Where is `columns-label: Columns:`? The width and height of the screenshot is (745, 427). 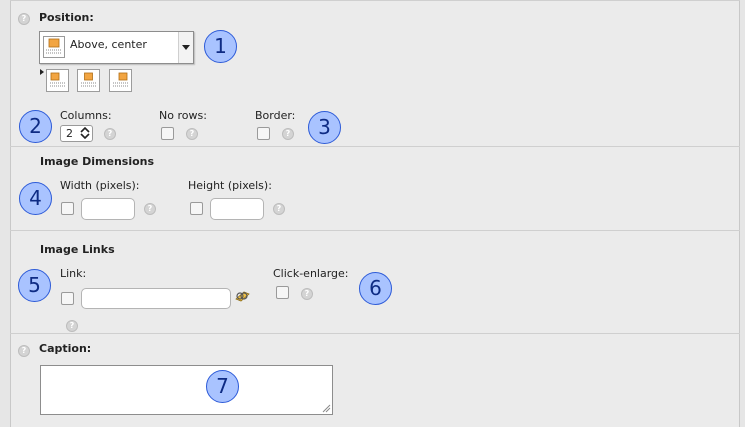
columns-label: Columns: is located at coordinates (86, 115).